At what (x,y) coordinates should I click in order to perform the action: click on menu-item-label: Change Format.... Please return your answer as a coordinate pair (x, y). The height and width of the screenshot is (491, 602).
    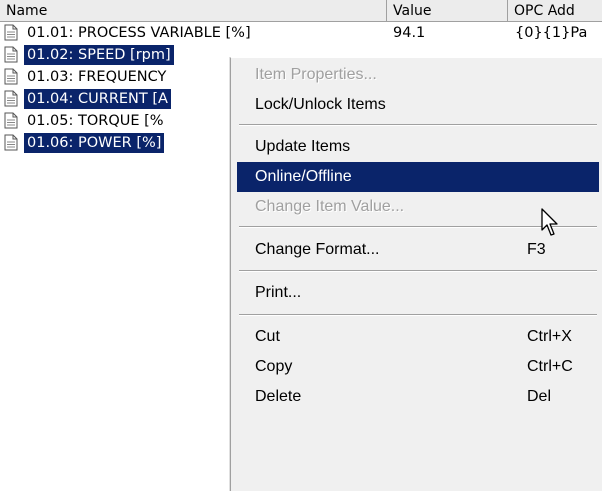
    Looking at the image, I should click on (317, 249).